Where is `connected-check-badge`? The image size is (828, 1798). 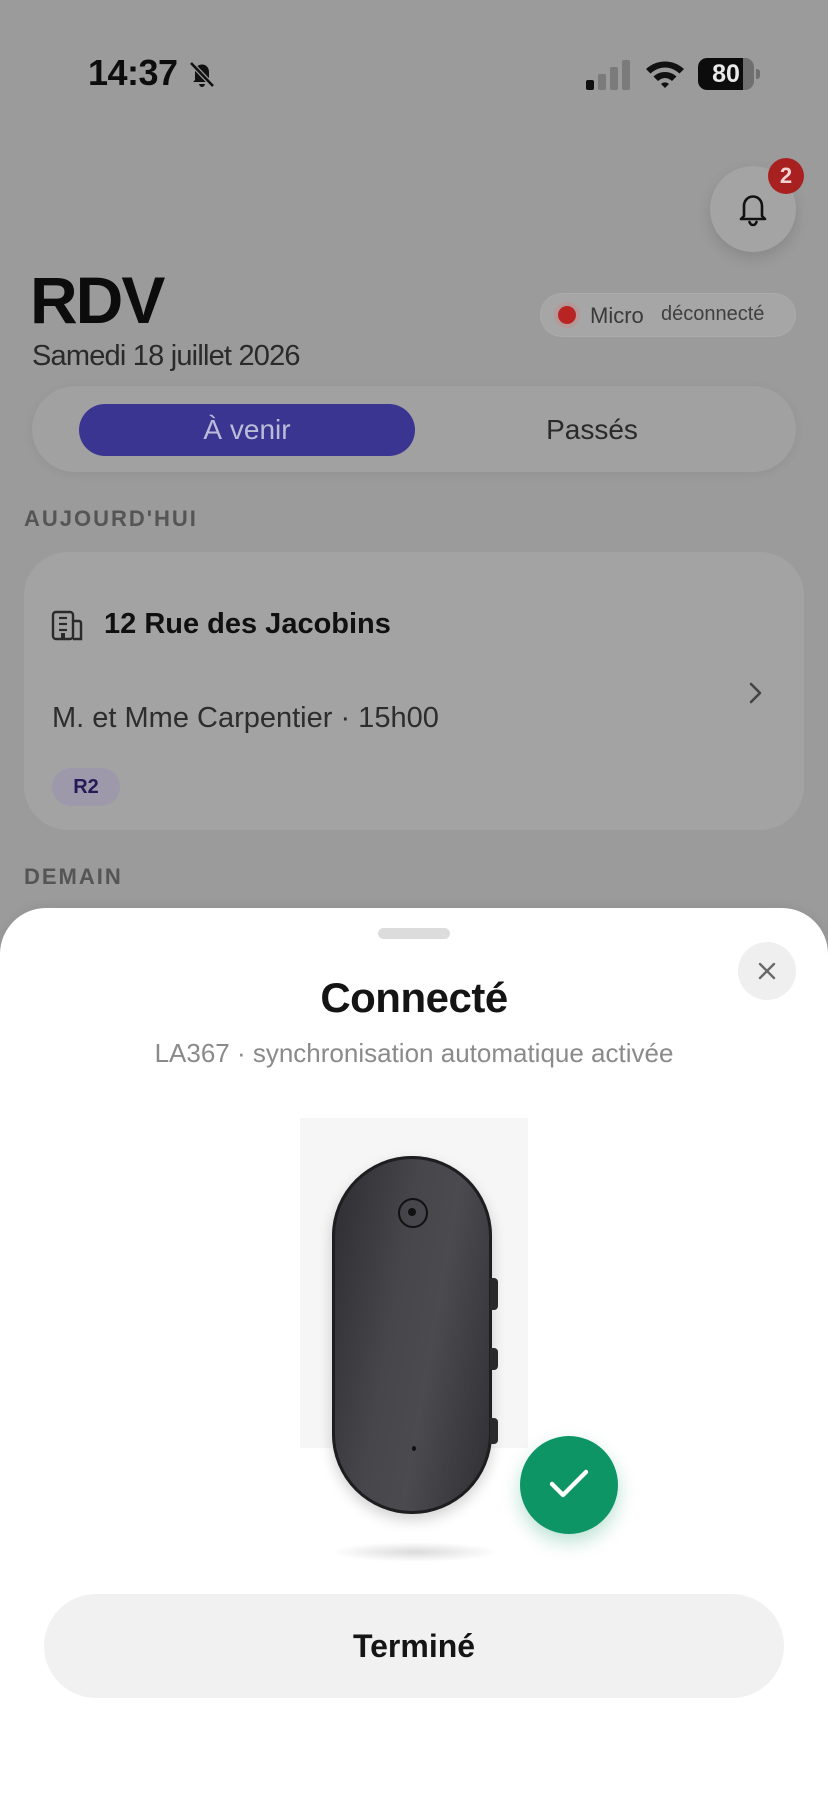
connected-check-badge is located at coordinates (569, 1485).